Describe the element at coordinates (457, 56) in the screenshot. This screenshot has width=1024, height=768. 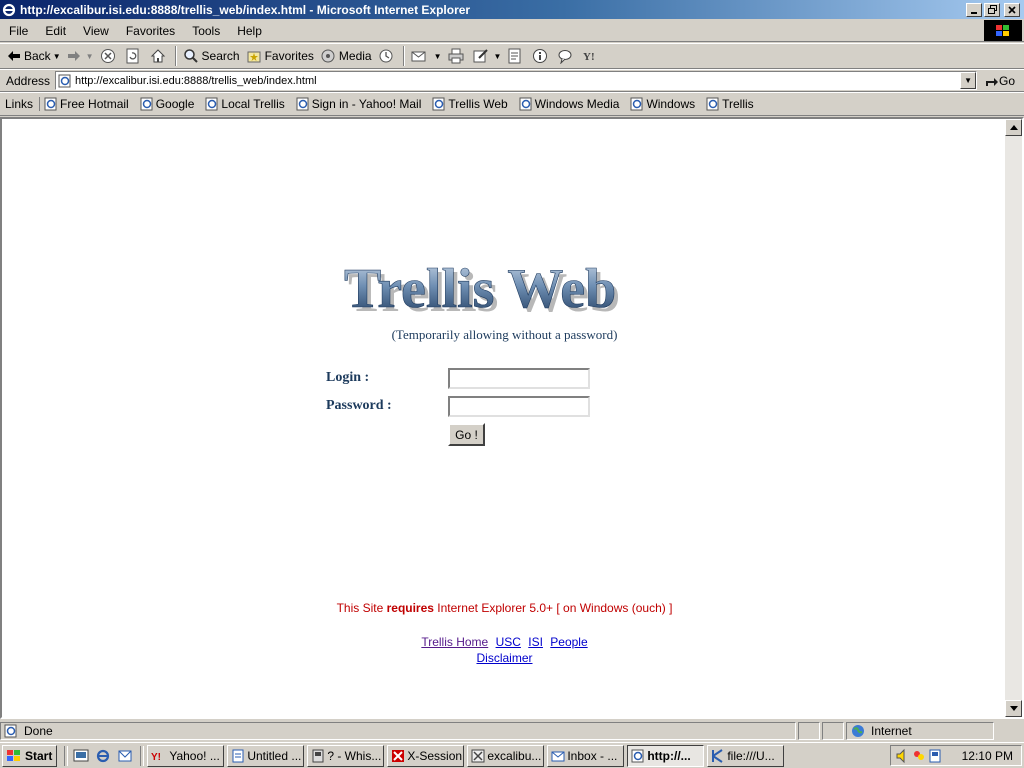
I see `print-button` at that location.